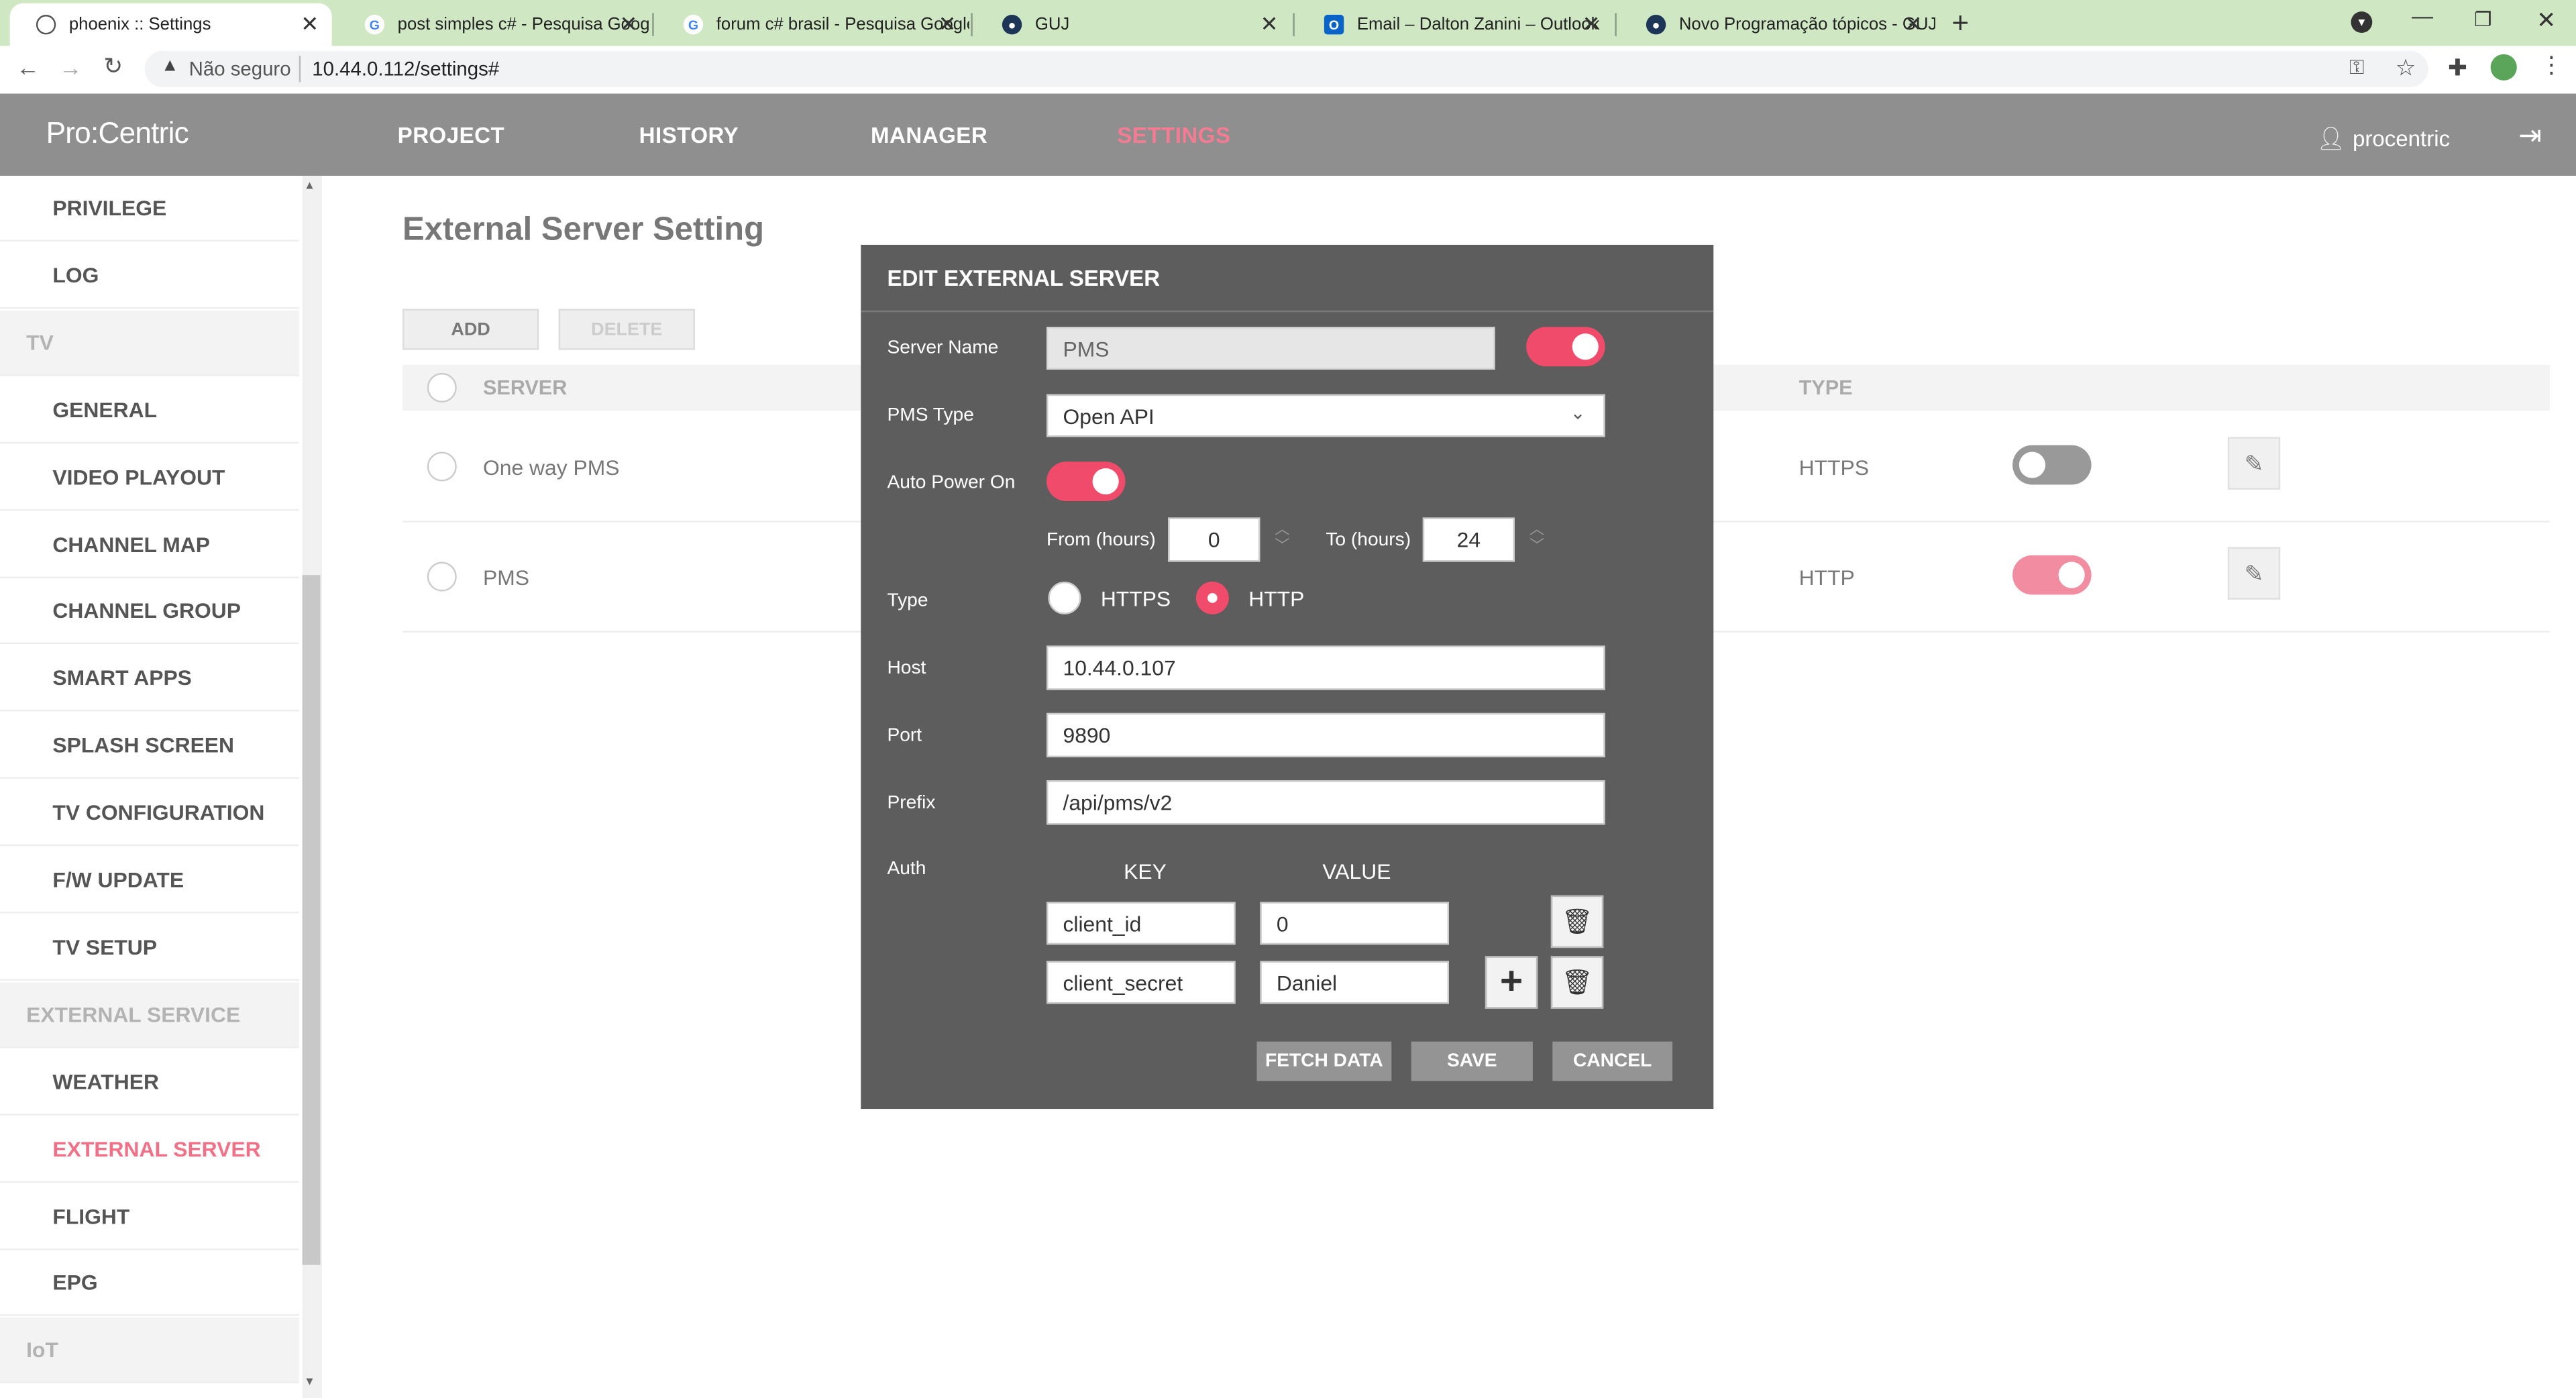 The width and height of the screenshot is (2576, 1398). I want to click on auth-value-input: 0, so click(1355, 923).